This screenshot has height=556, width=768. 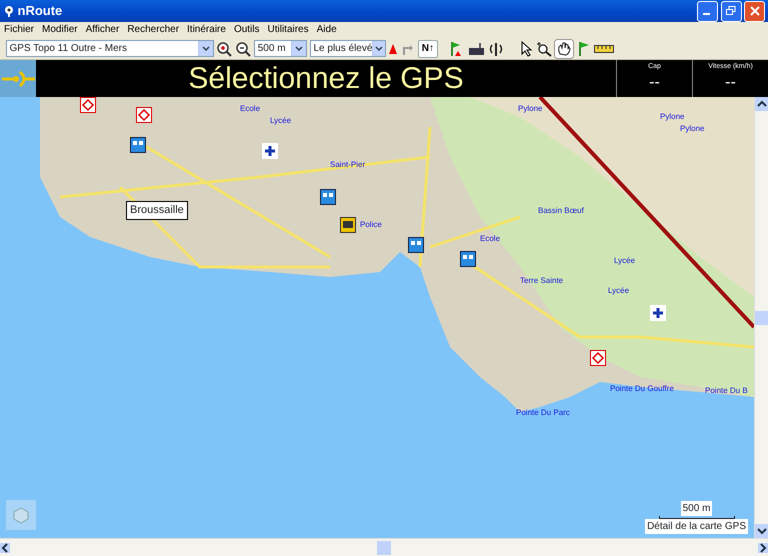 I want to click on restore-button, so click(x=731, y=11).